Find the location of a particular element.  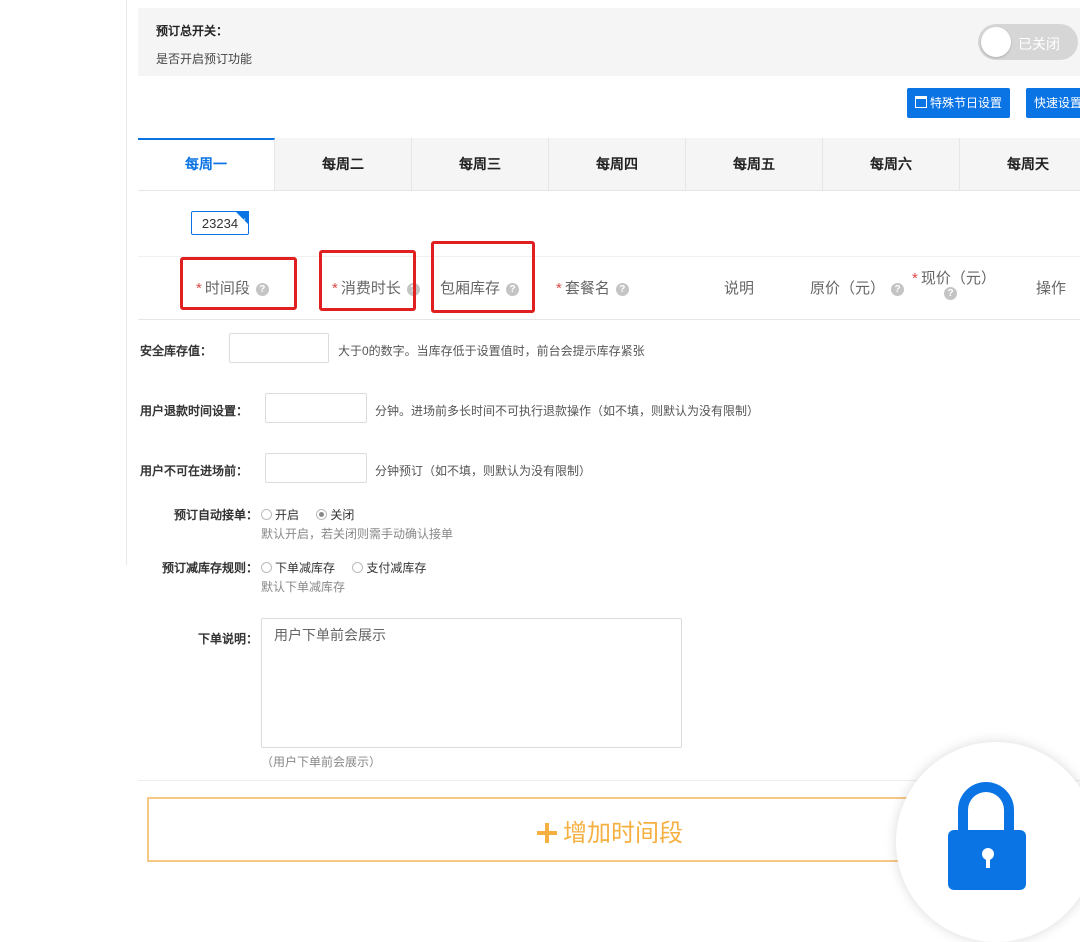

order-note-textarea: 用户下单前会展示 is located at coordinates (471, 683).